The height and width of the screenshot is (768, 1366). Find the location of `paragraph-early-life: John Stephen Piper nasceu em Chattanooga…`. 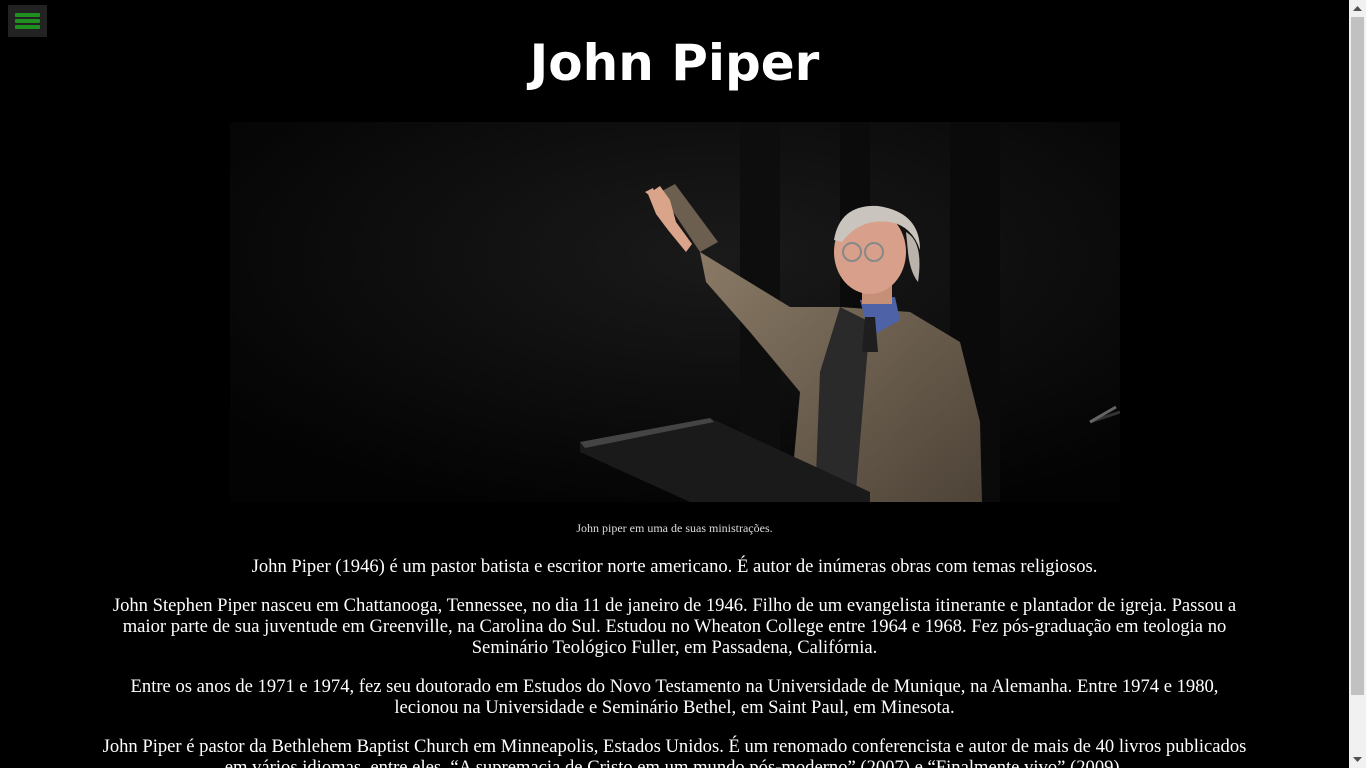

paragraph-early-life: John Stephen Piper nasceu em Chattanooga… is located at coordinates (674, 626).